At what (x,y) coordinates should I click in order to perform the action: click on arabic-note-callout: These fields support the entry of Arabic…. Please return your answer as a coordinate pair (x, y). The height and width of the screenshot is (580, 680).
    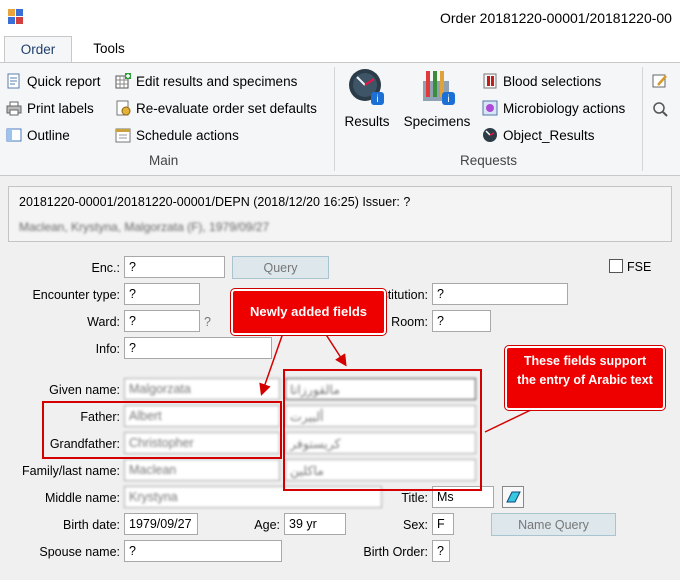
    Looking at the image, I should click on (585, 378).